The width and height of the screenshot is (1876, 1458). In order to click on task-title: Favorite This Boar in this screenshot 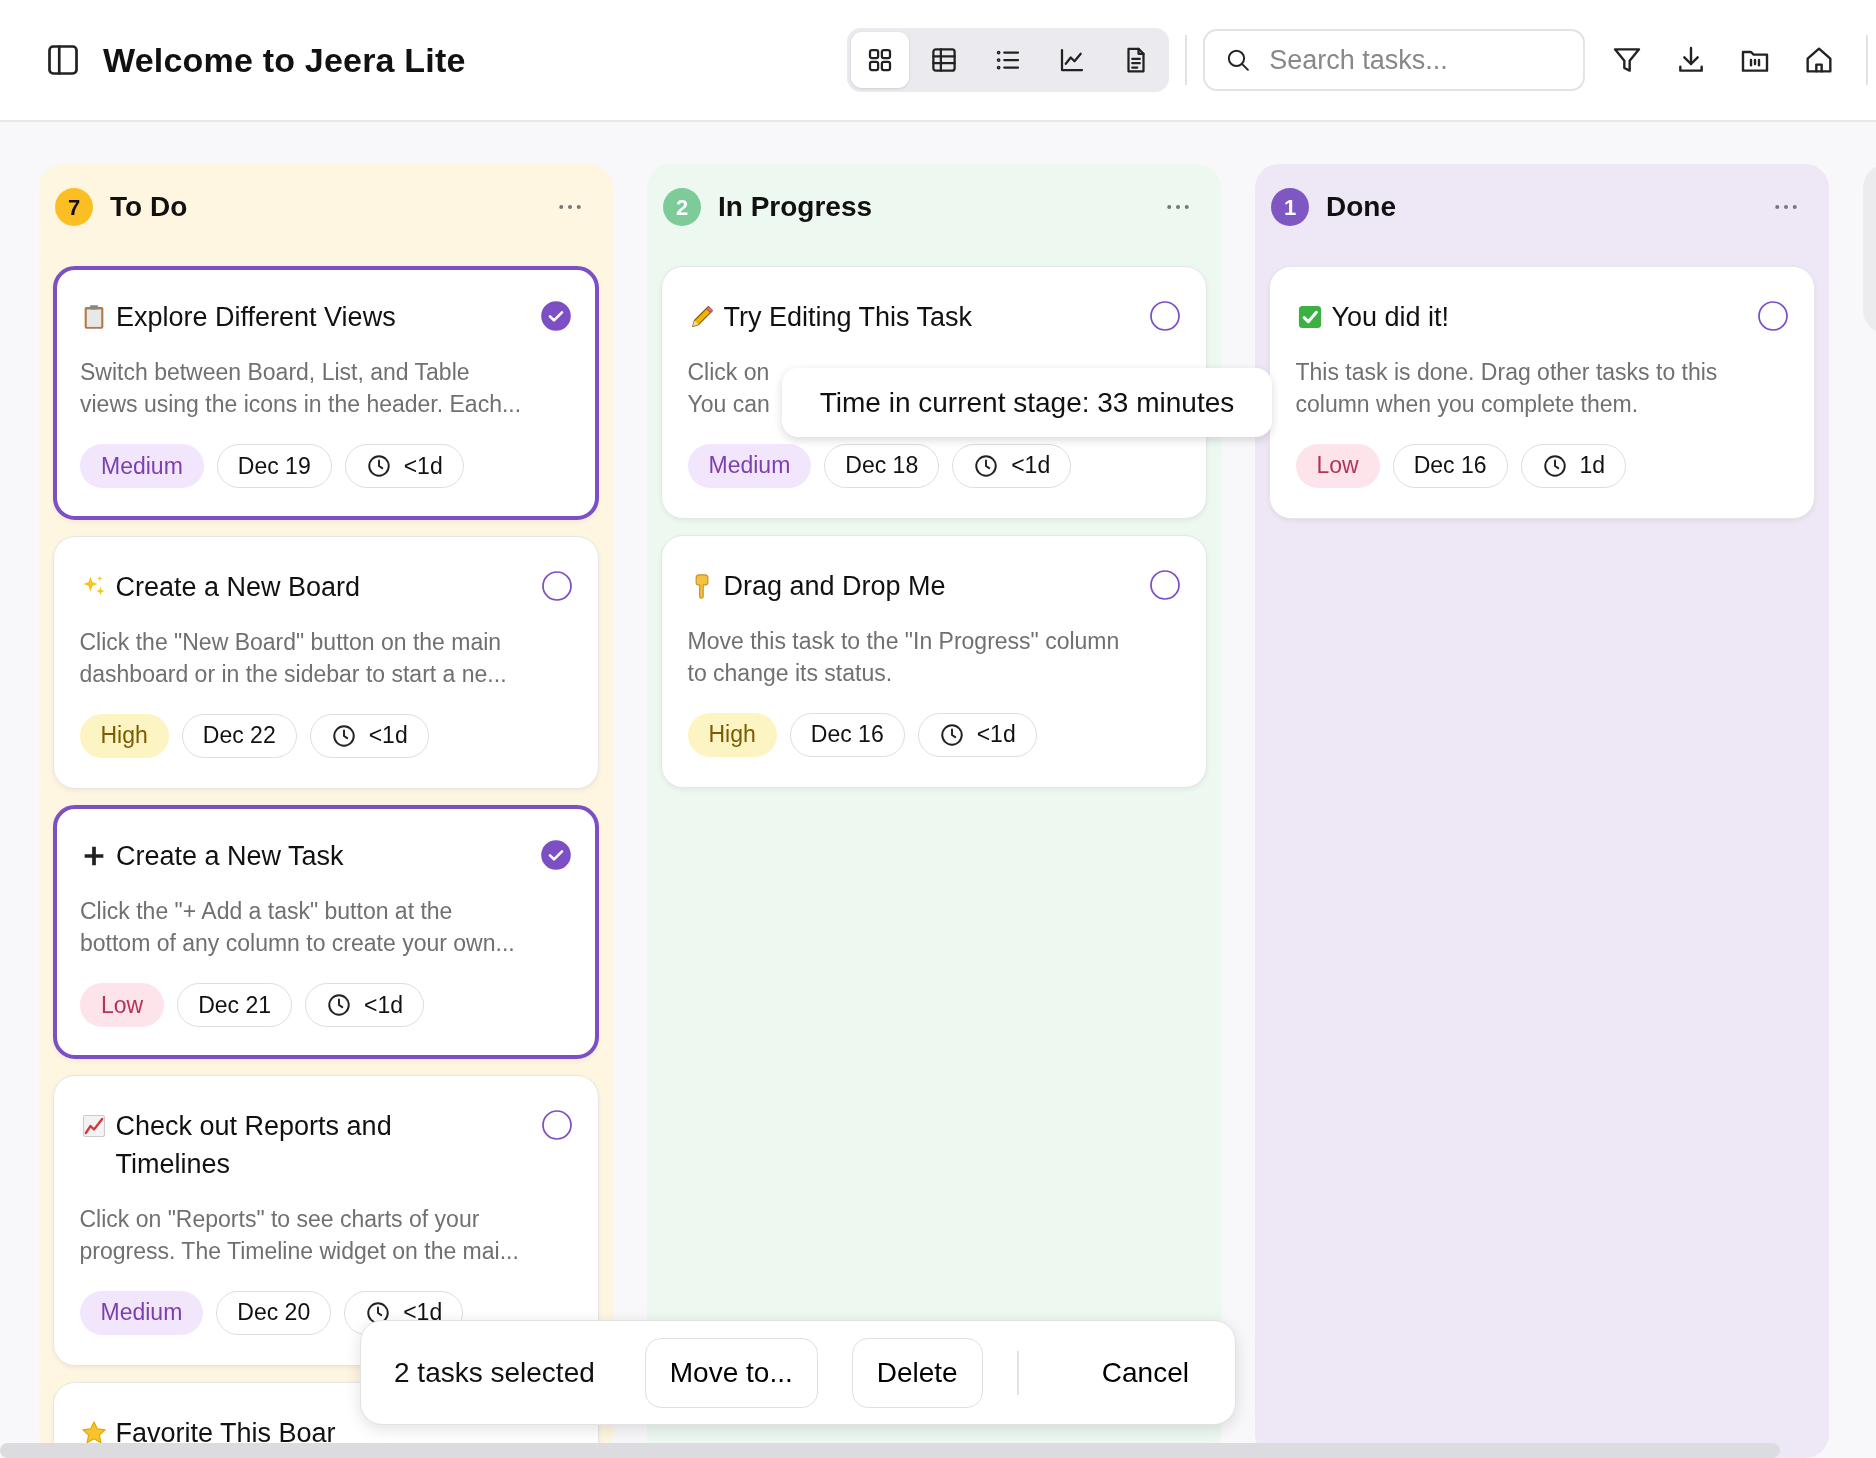, I will do `click(225, 1433)`.